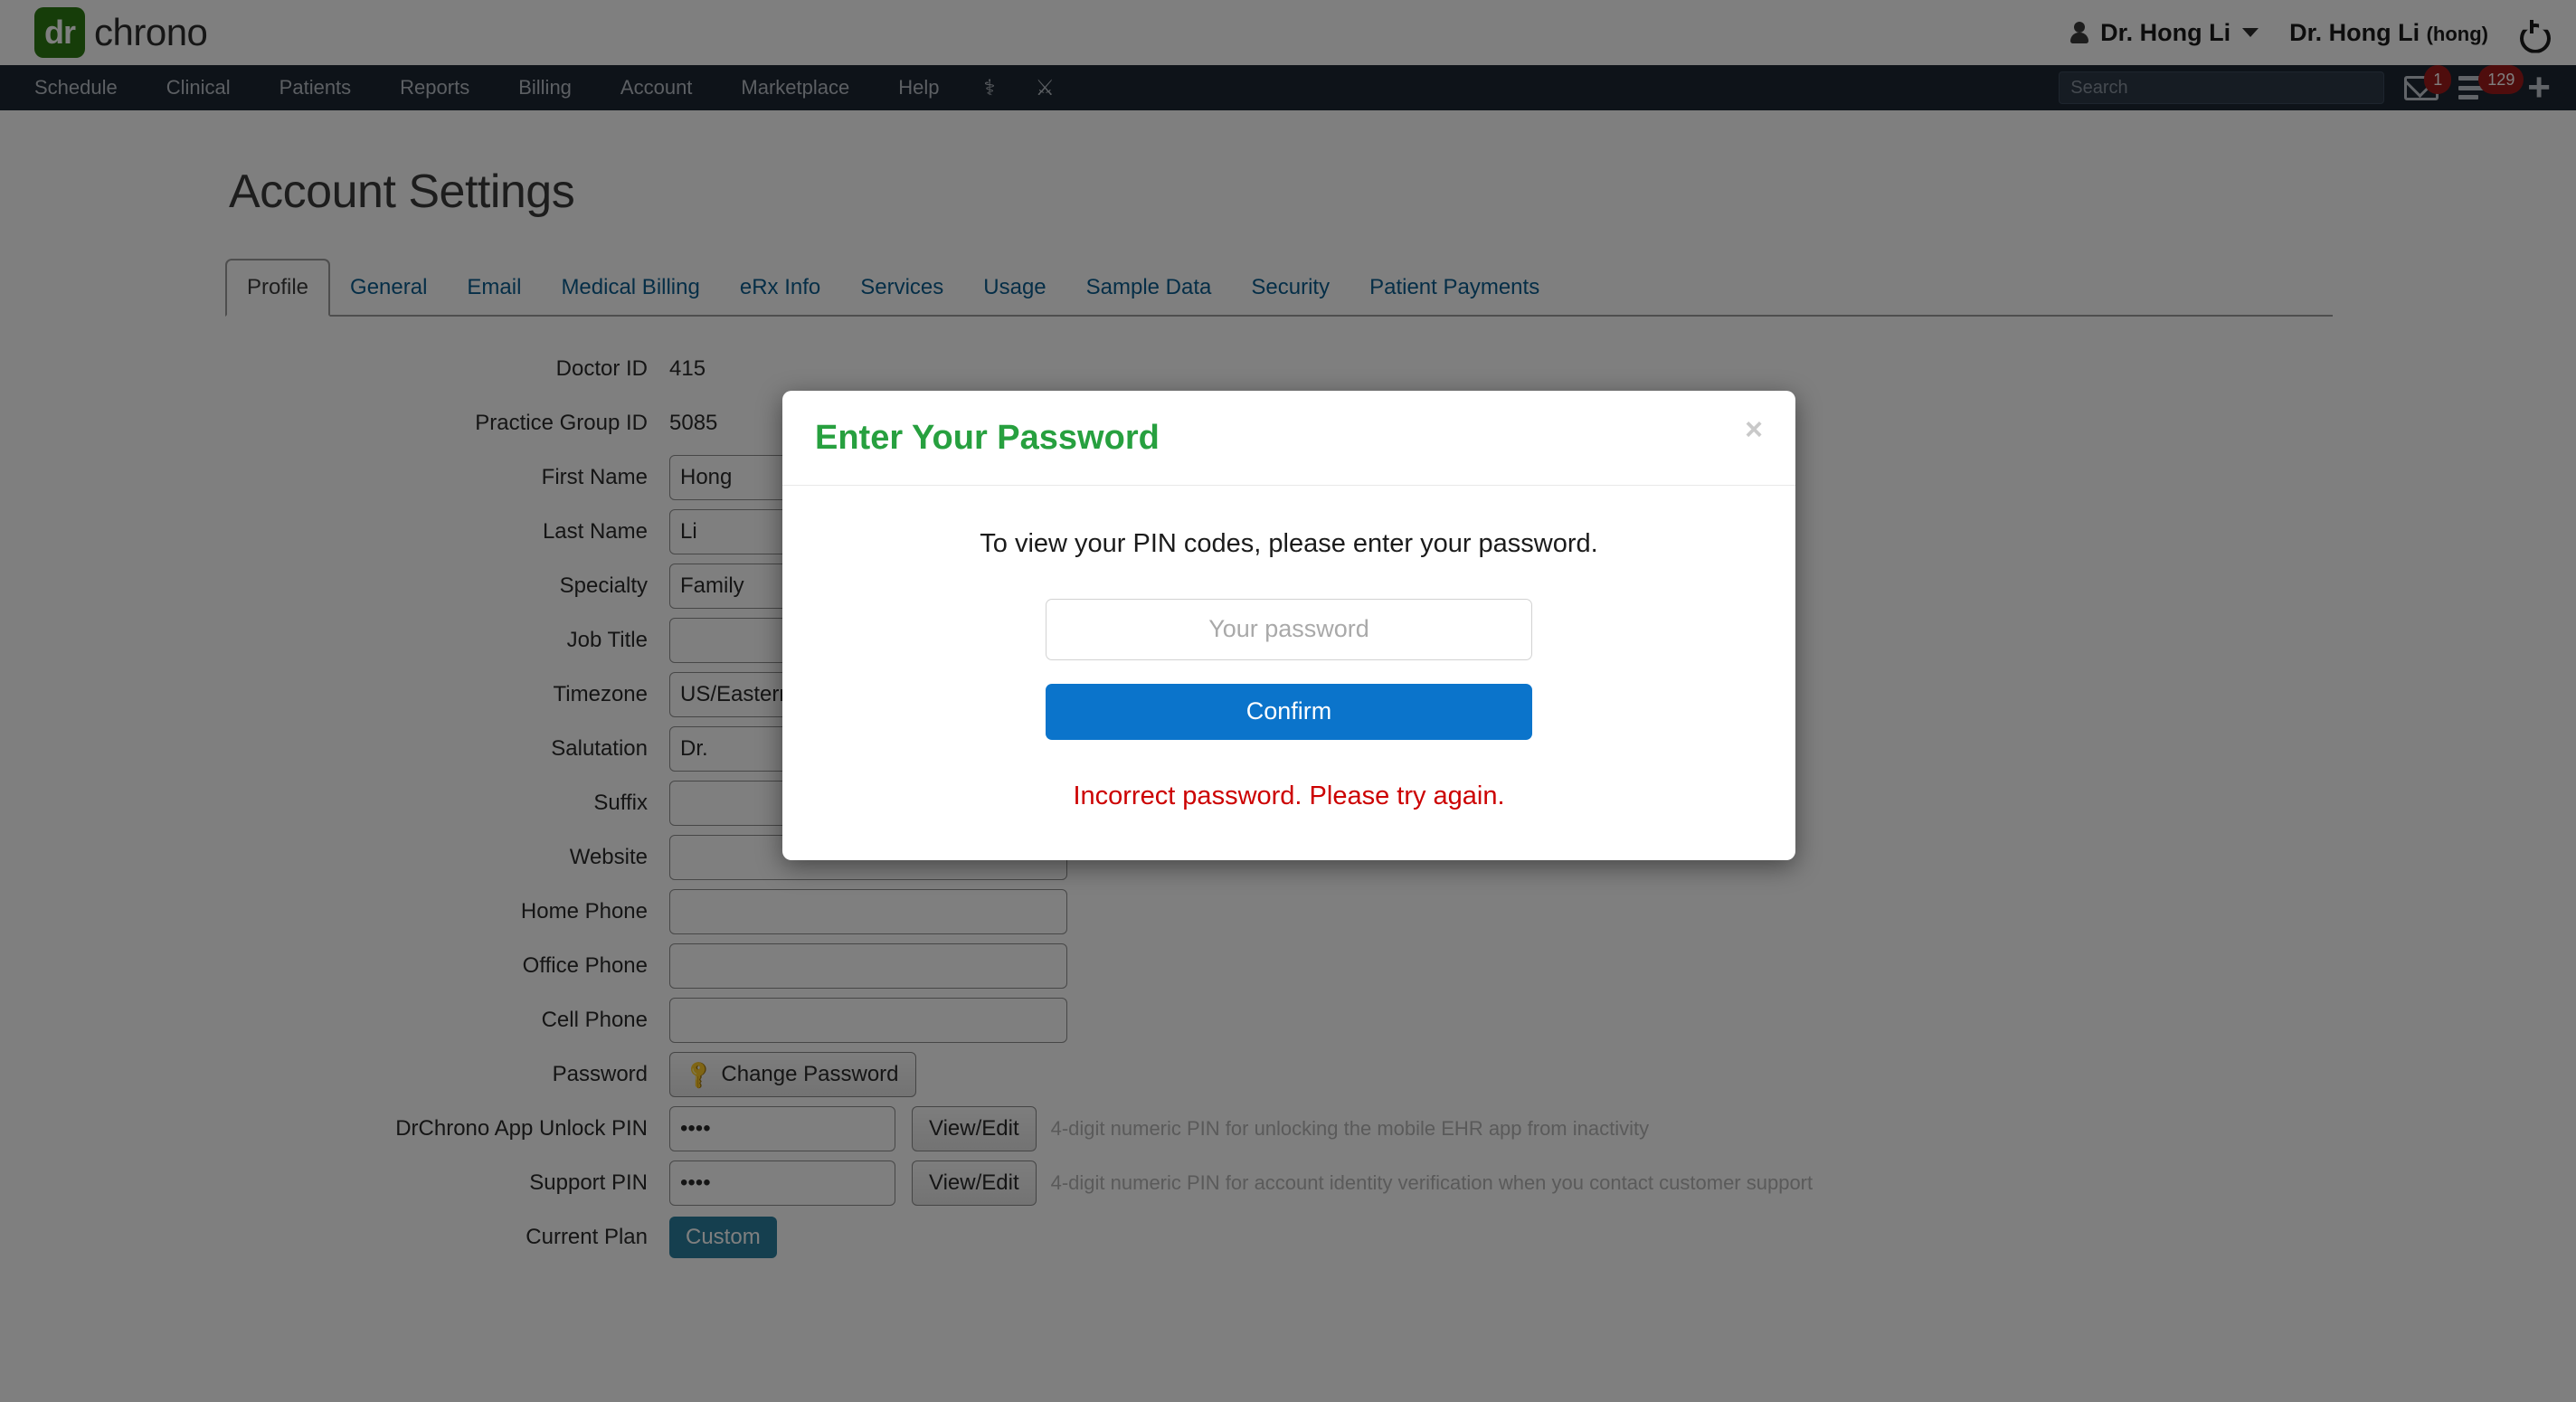 This screenshot has height=1402, width=2576. I want to click on modal-title: Enter Your Password, so click(988, 438).